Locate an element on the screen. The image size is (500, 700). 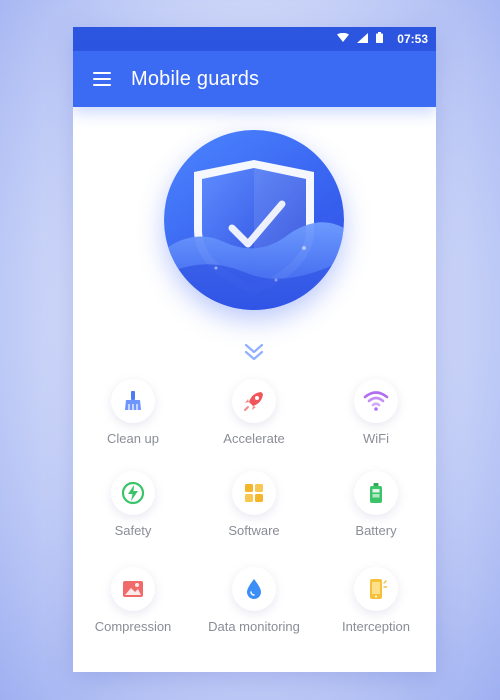
apps-grid-icon is located at coordinates (254, 493).